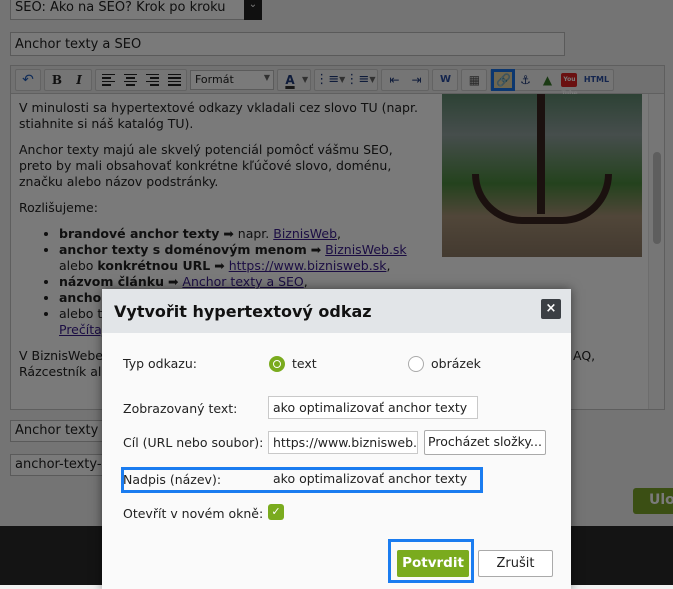  What do you see at coordinates (343, 442) in the screenshot?
I see `target-url-input: https://www.biznisweb.` at bounding box center [343, 442].